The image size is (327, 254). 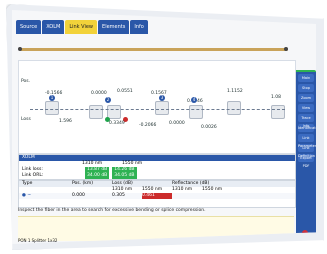 I want to click on row-refl-a, so click(x=187, y=196).